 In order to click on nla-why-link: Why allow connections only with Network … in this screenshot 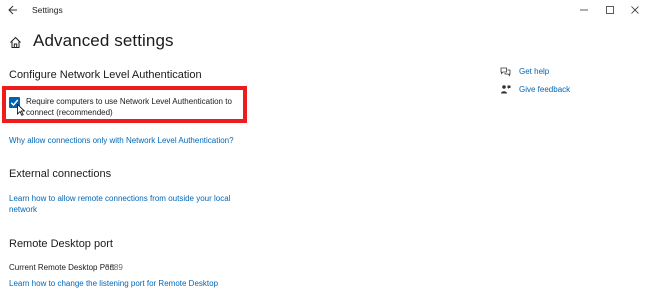, I will do `click(121, 140)`.